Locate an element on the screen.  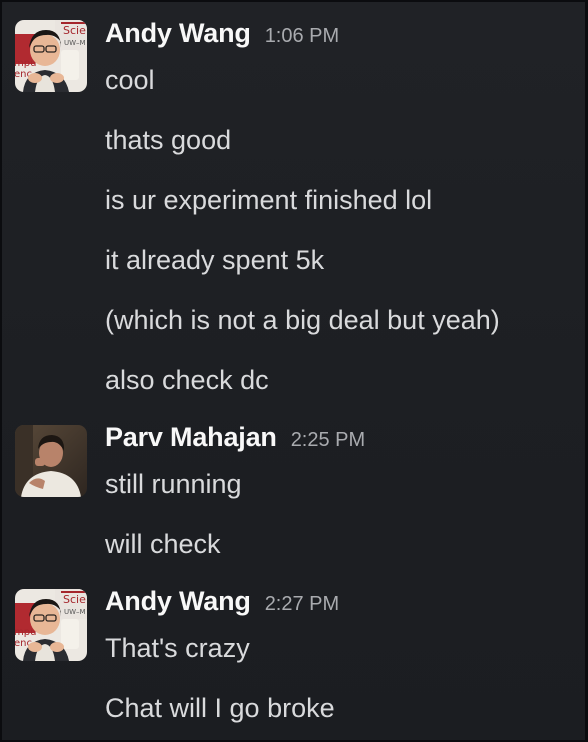
message-text: Chat will I go broke is located at coordinates (220, 708).